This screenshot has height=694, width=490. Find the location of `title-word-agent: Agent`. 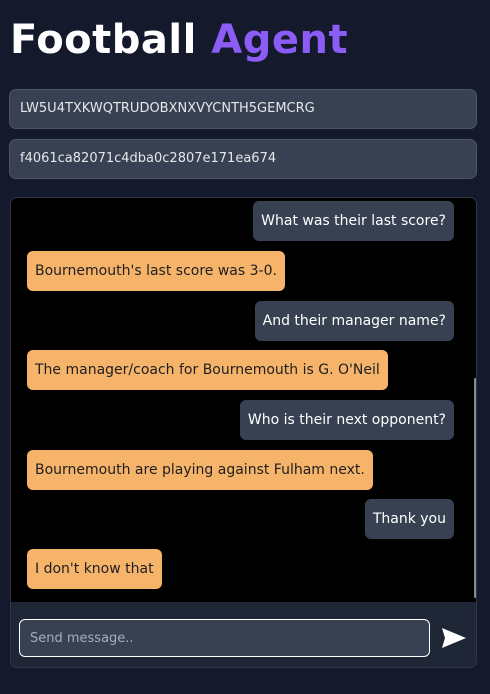

title-word-agent: Agent is located at coordinates (280, 40).